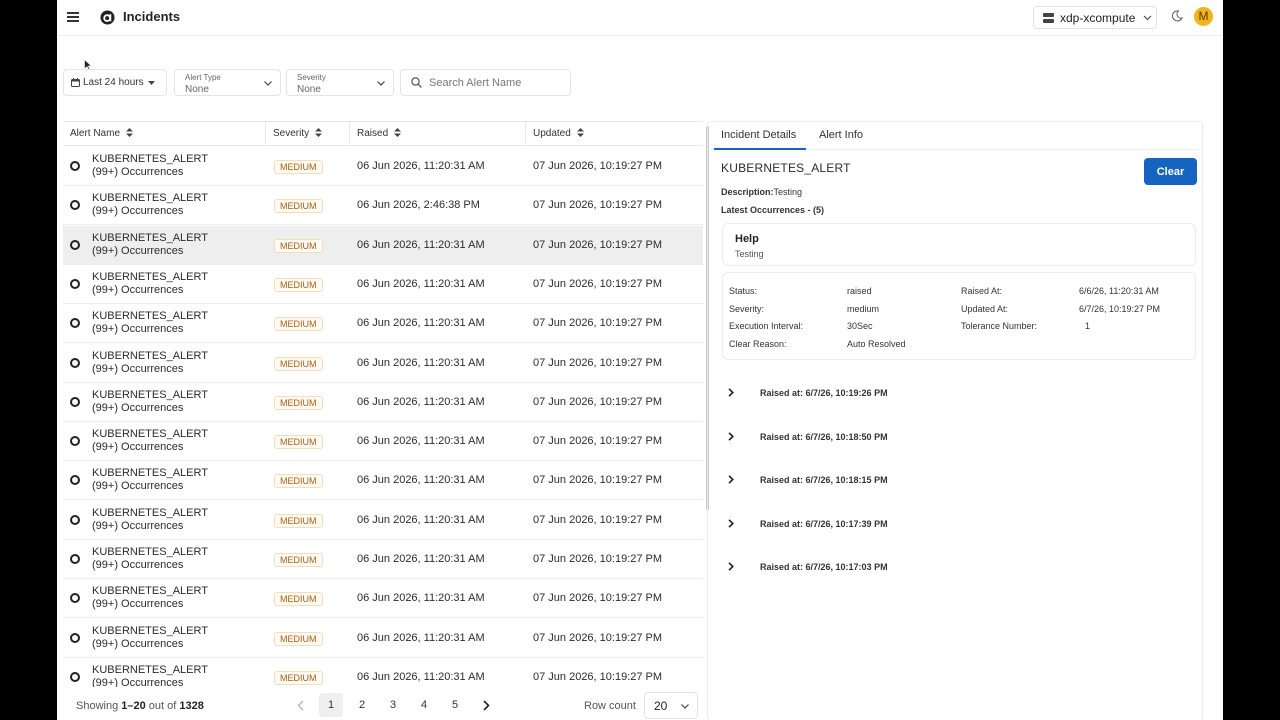  I want to click on search-box, so click(485, 82).